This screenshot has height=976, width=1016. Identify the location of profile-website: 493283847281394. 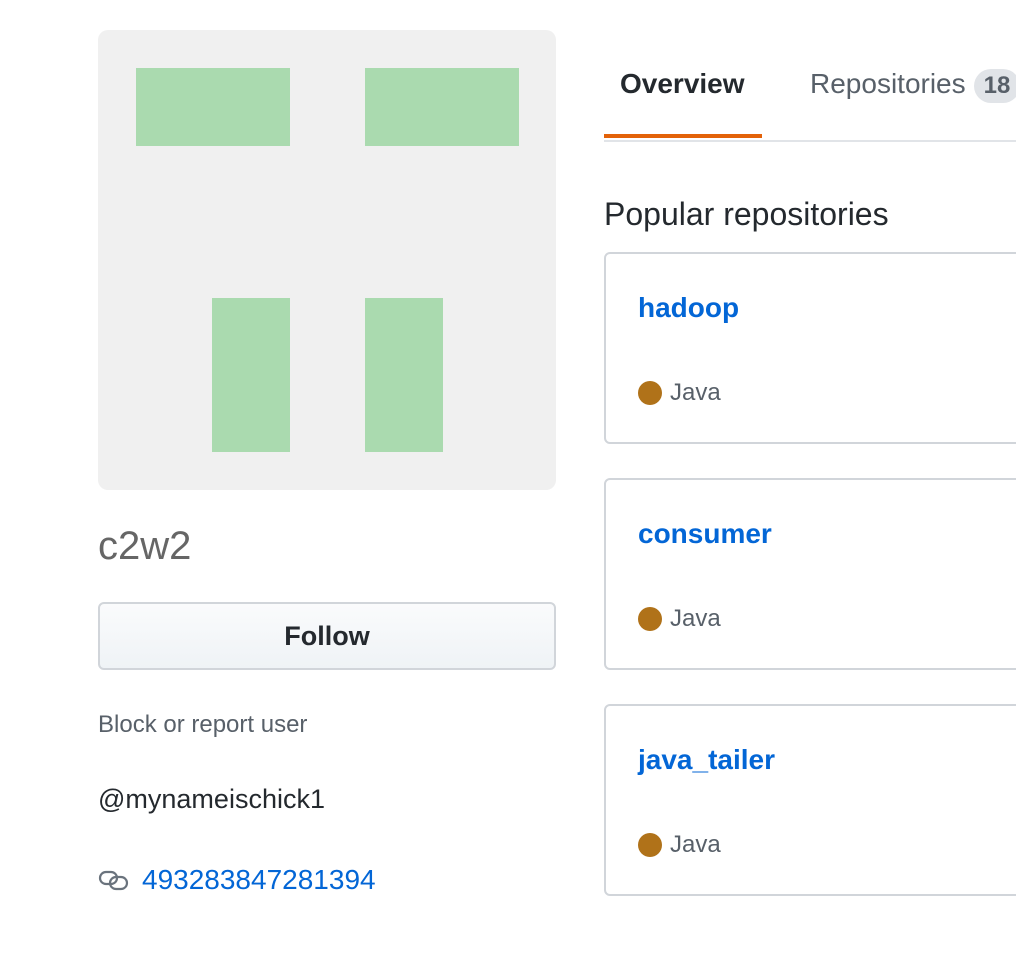
(237, 880).